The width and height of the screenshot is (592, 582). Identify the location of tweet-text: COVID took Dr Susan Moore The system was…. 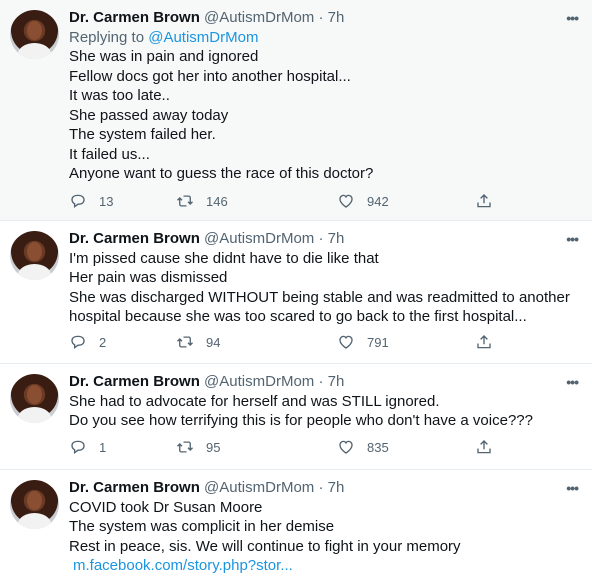
(321, 537).